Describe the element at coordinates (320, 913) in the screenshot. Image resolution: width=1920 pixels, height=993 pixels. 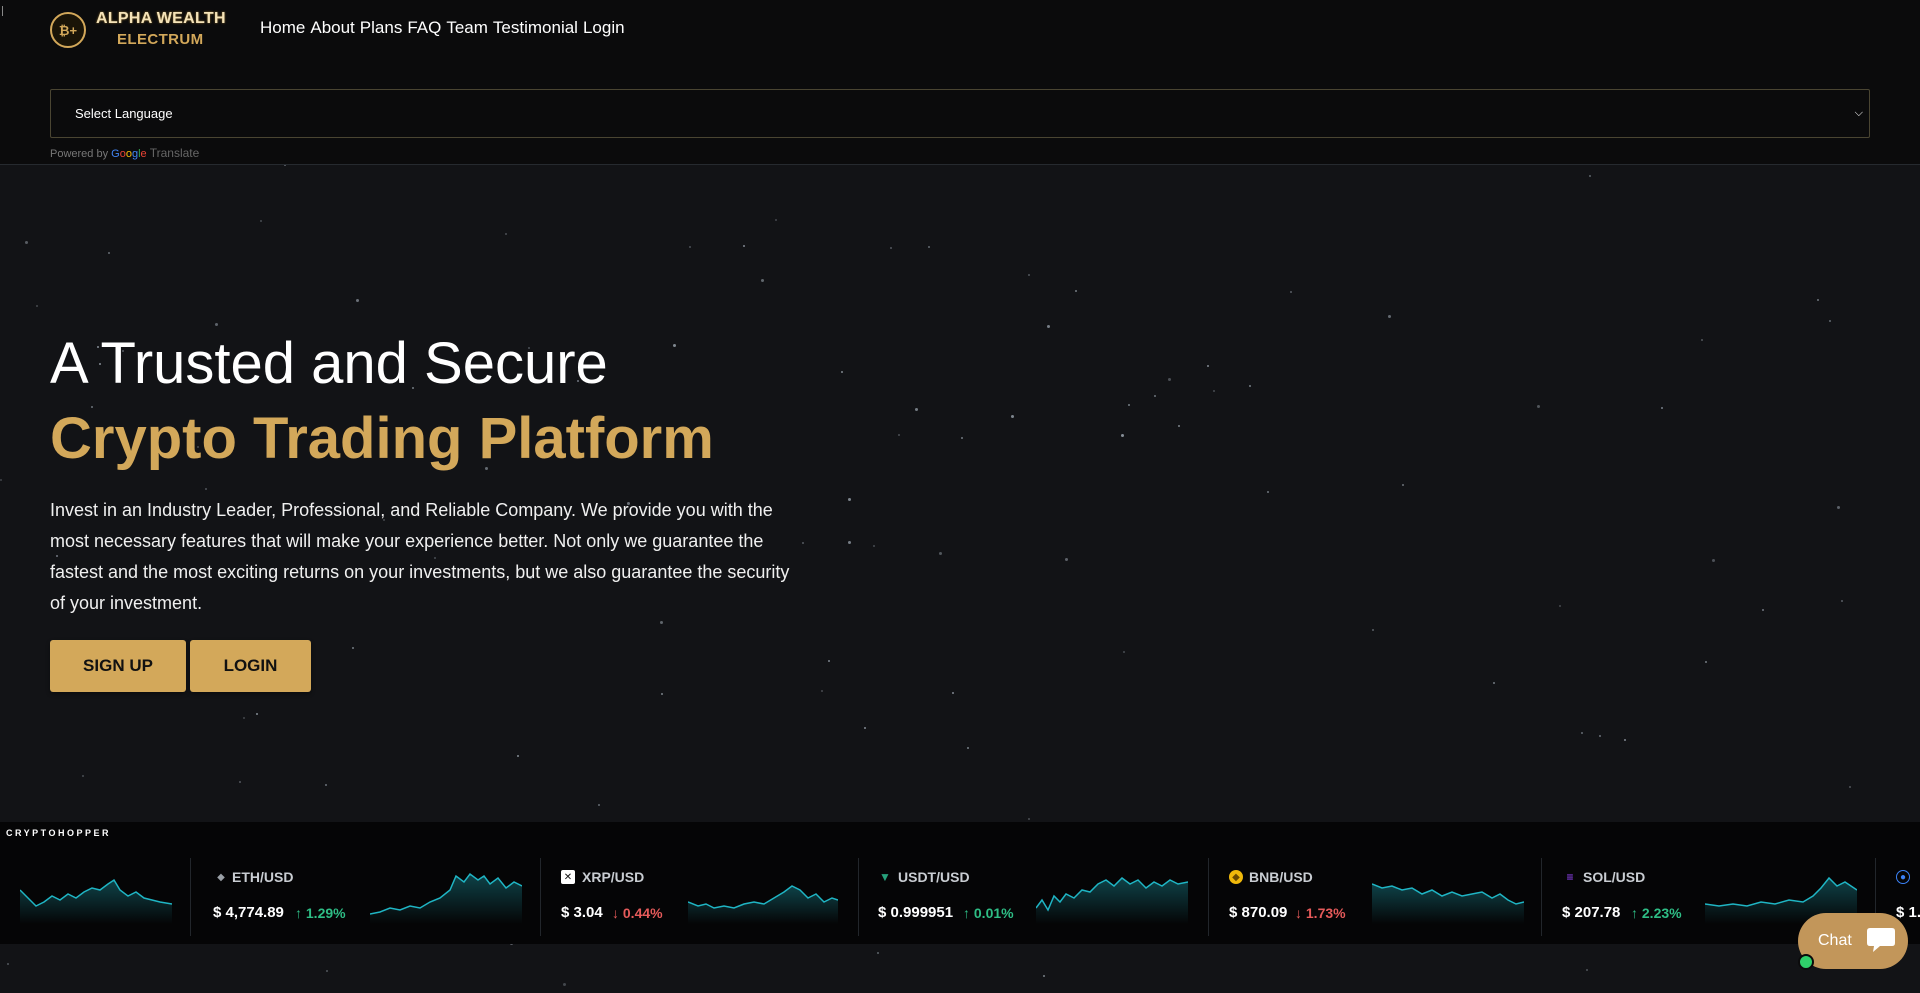
I see `ticker-change: ↑ 1.29%` at that location.